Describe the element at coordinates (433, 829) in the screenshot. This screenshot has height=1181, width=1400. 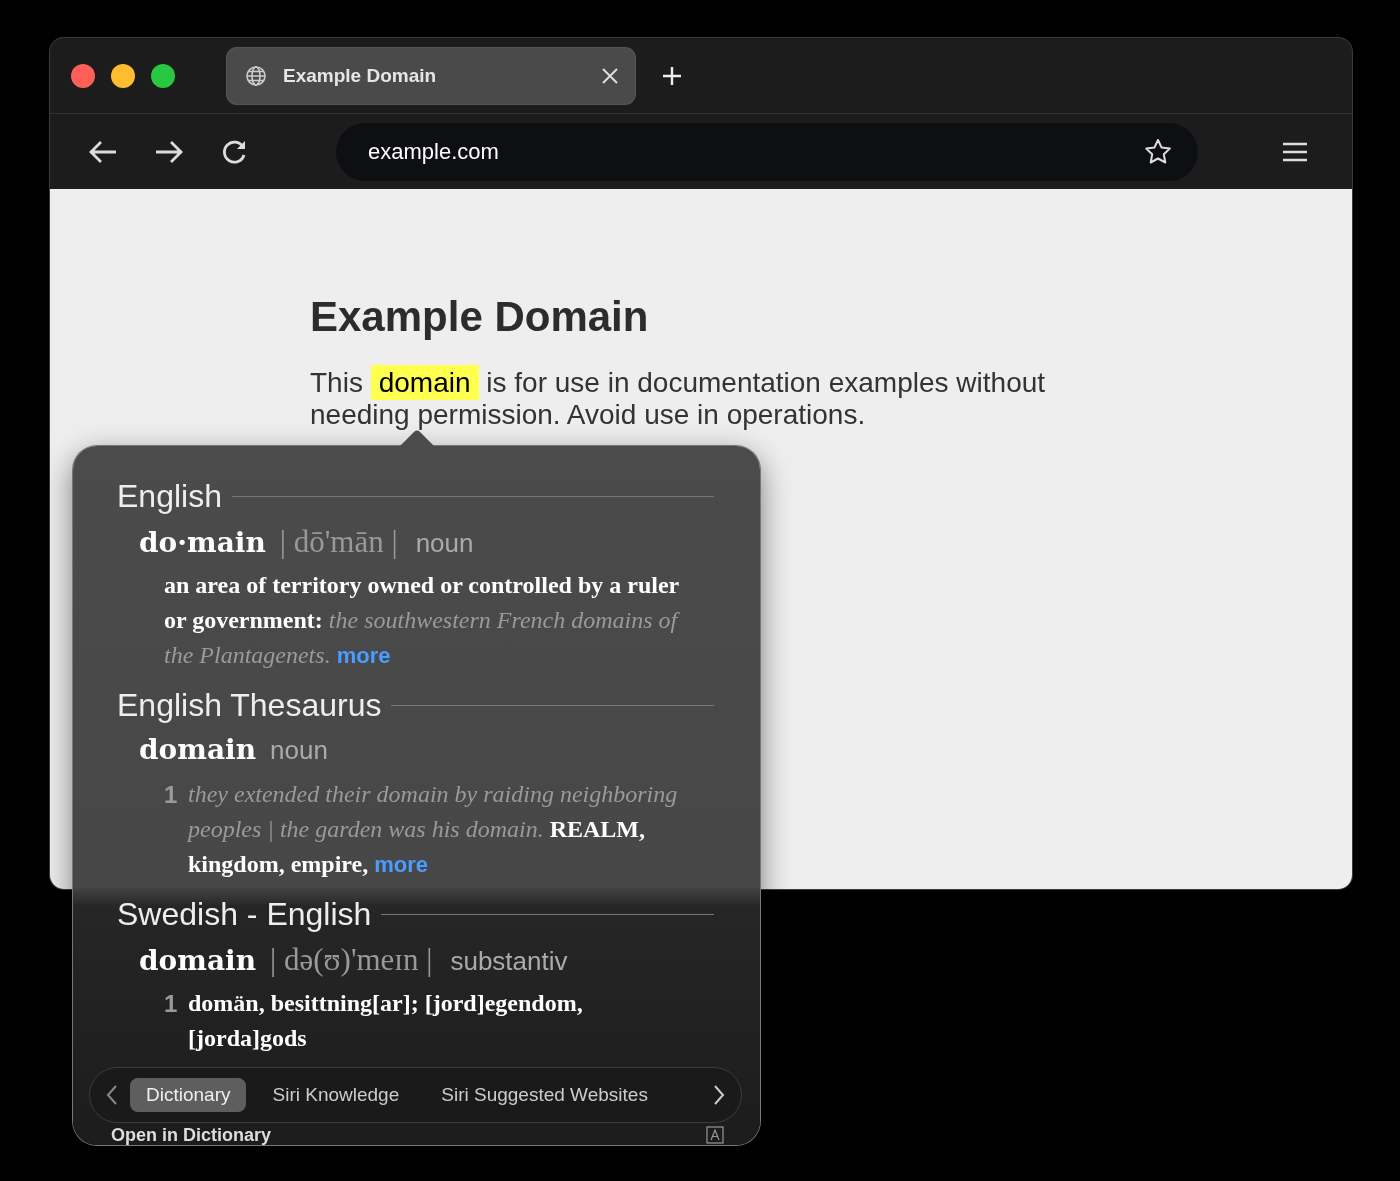
I see `definition-text: they extended their domain by raiding neighboring peoples | the garden was his domain. REALM, kingdom, empire, more` at that location.